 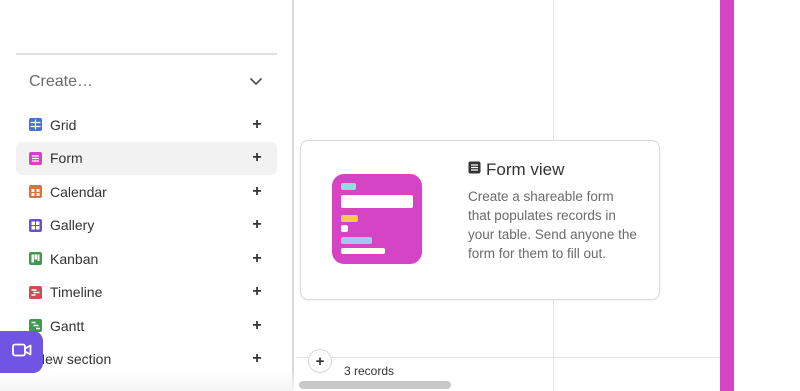 What do you see at coordinates (146, 54) in the screenshot?
I see `sidebar-divider` at bounding box center [146, 54].